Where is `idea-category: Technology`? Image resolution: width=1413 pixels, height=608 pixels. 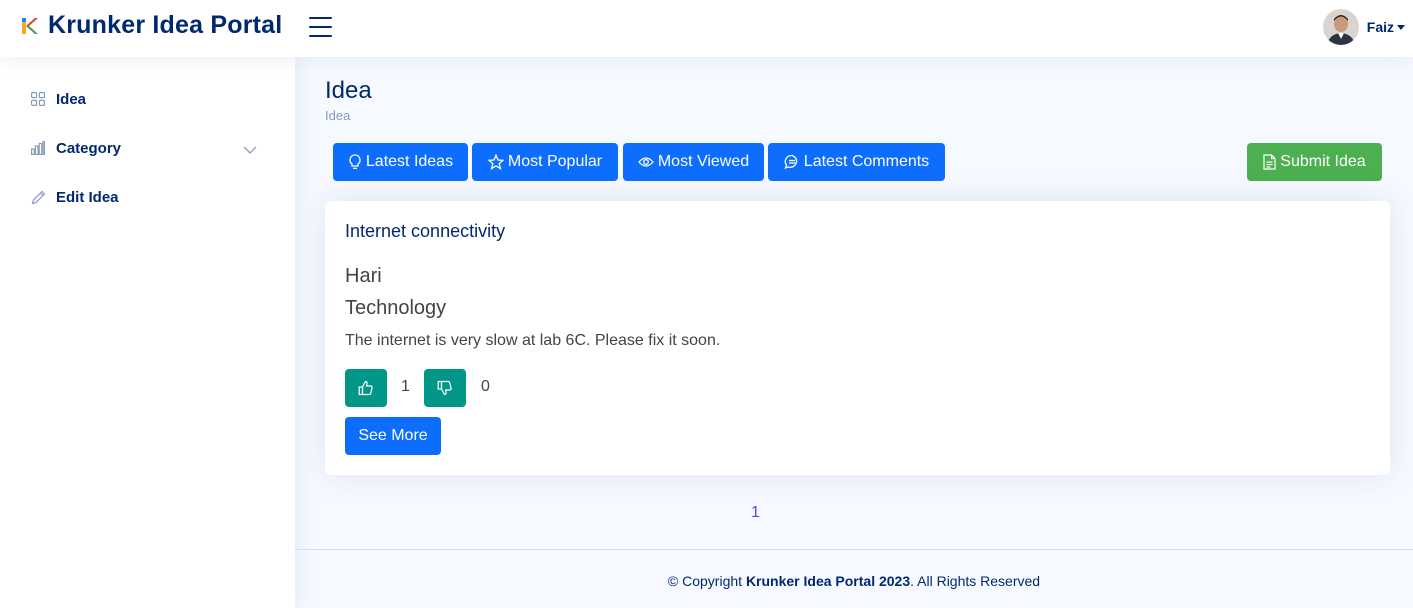 idea-category: Technology is located at coordinates (396, 308).